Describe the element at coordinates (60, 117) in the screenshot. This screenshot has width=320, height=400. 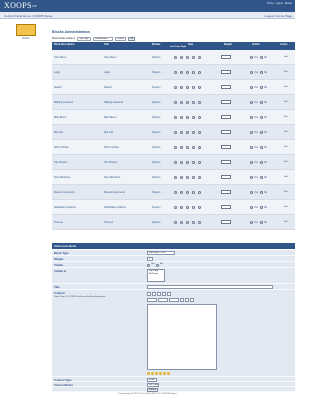
I see `block-description: Main Menu` at that location.